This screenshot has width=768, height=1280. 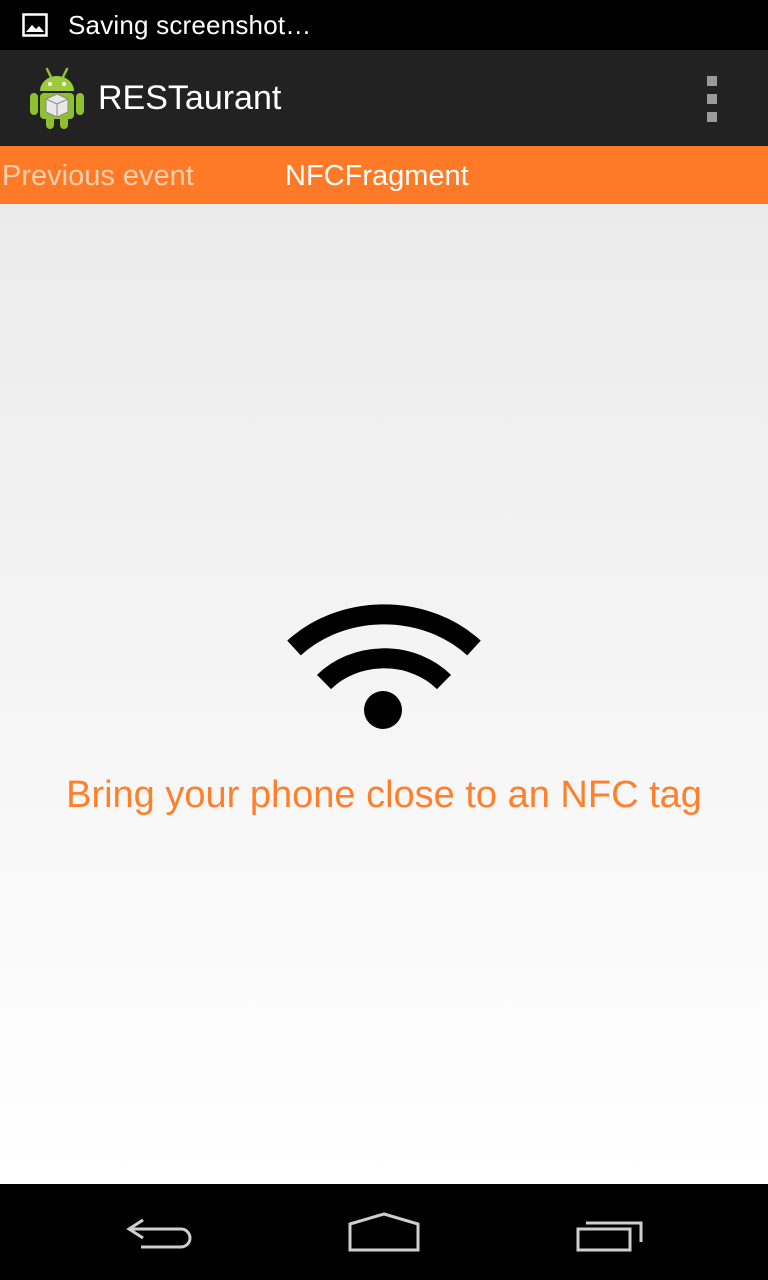 I want to click on tab-nfc-fragment: NFCFragment, so click(x=377, y=175).